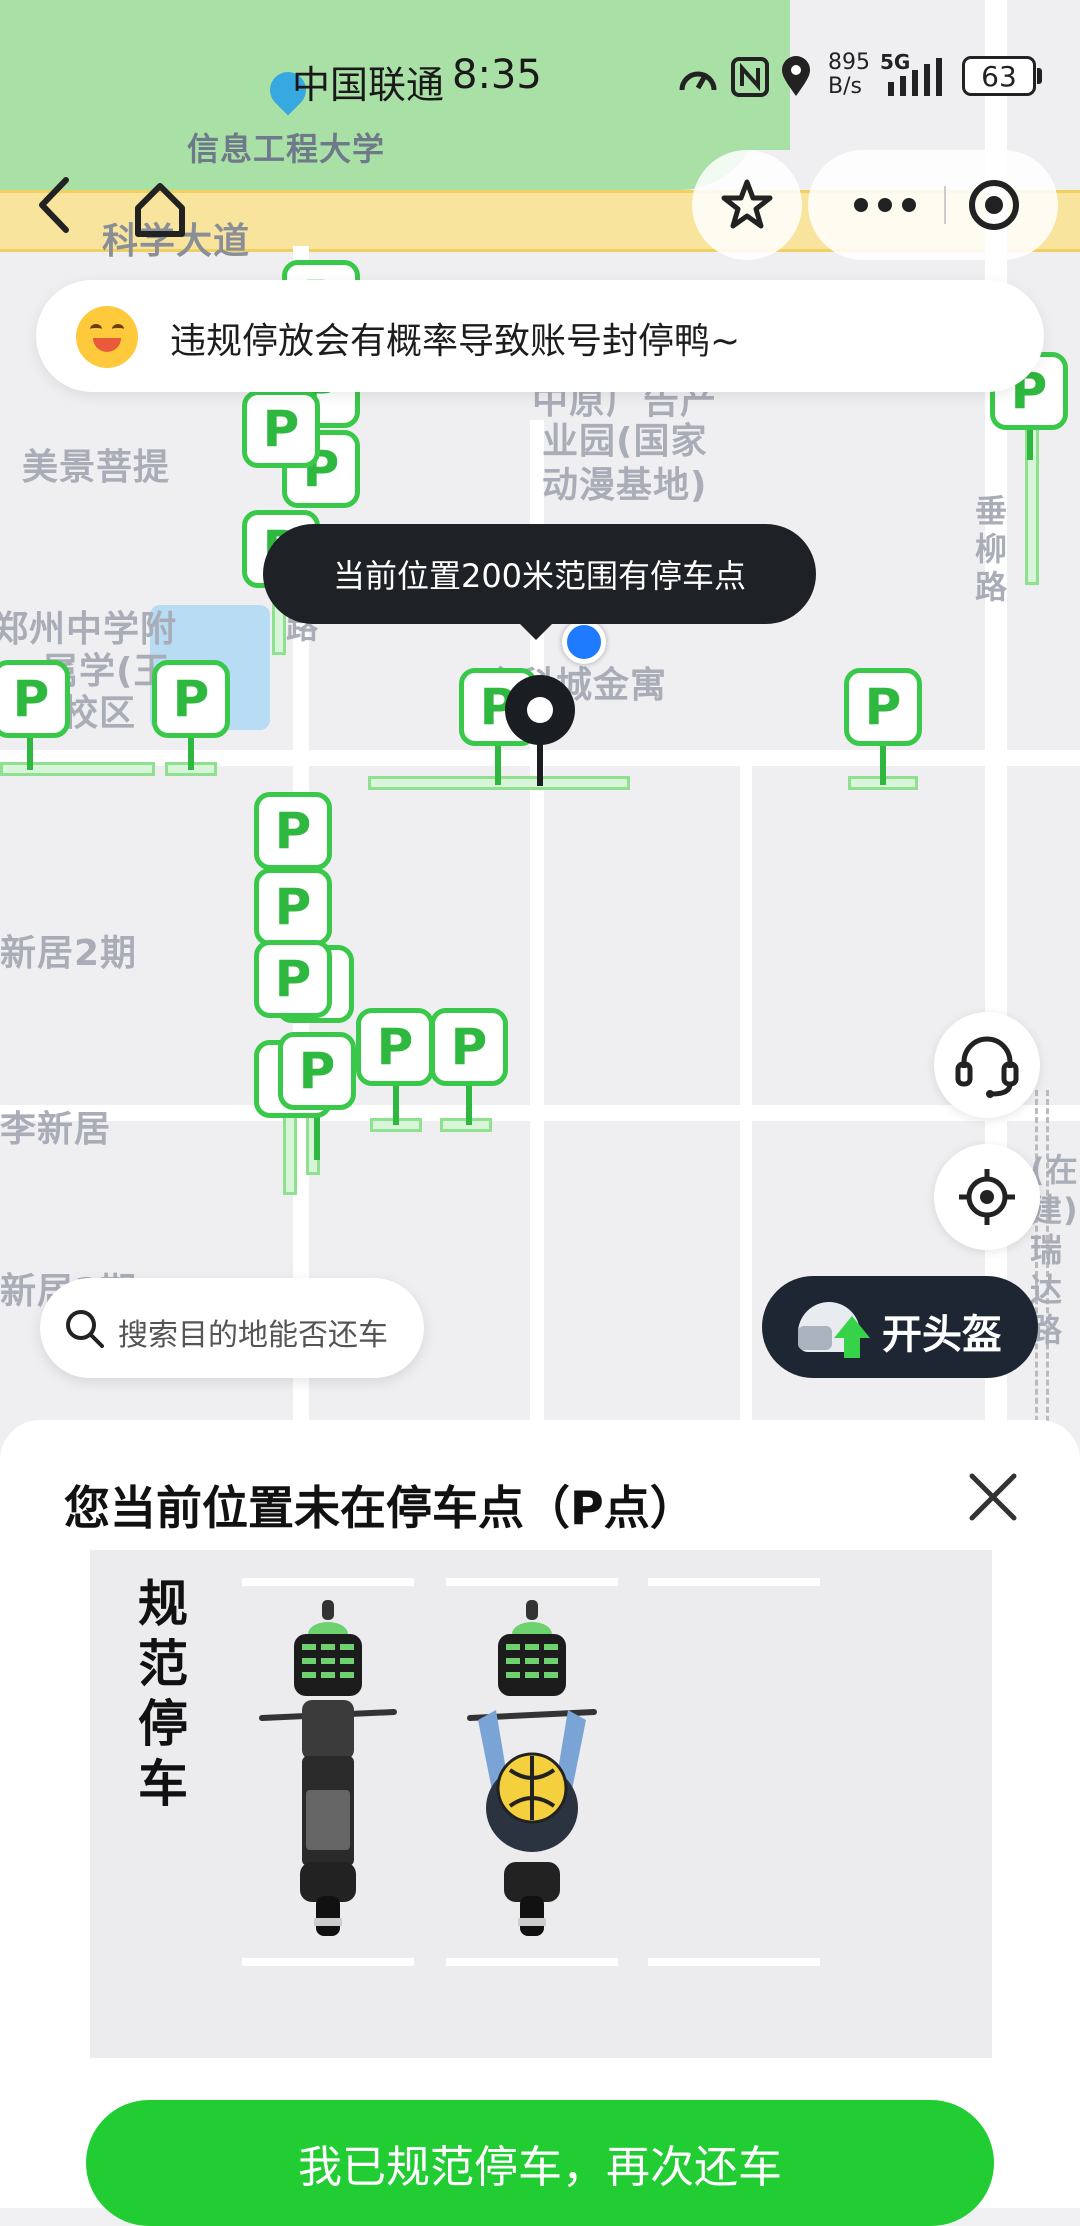 This screenshot has width=1080, height=2226. I want to click on map-label-university: 信息工程大学, so click(286, 149).